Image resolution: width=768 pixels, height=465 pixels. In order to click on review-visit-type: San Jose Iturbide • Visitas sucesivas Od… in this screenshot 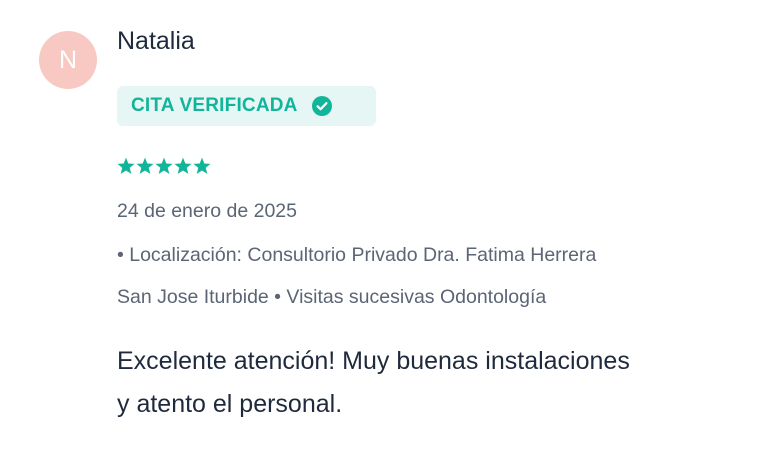, I will do `click(332, 297)`.